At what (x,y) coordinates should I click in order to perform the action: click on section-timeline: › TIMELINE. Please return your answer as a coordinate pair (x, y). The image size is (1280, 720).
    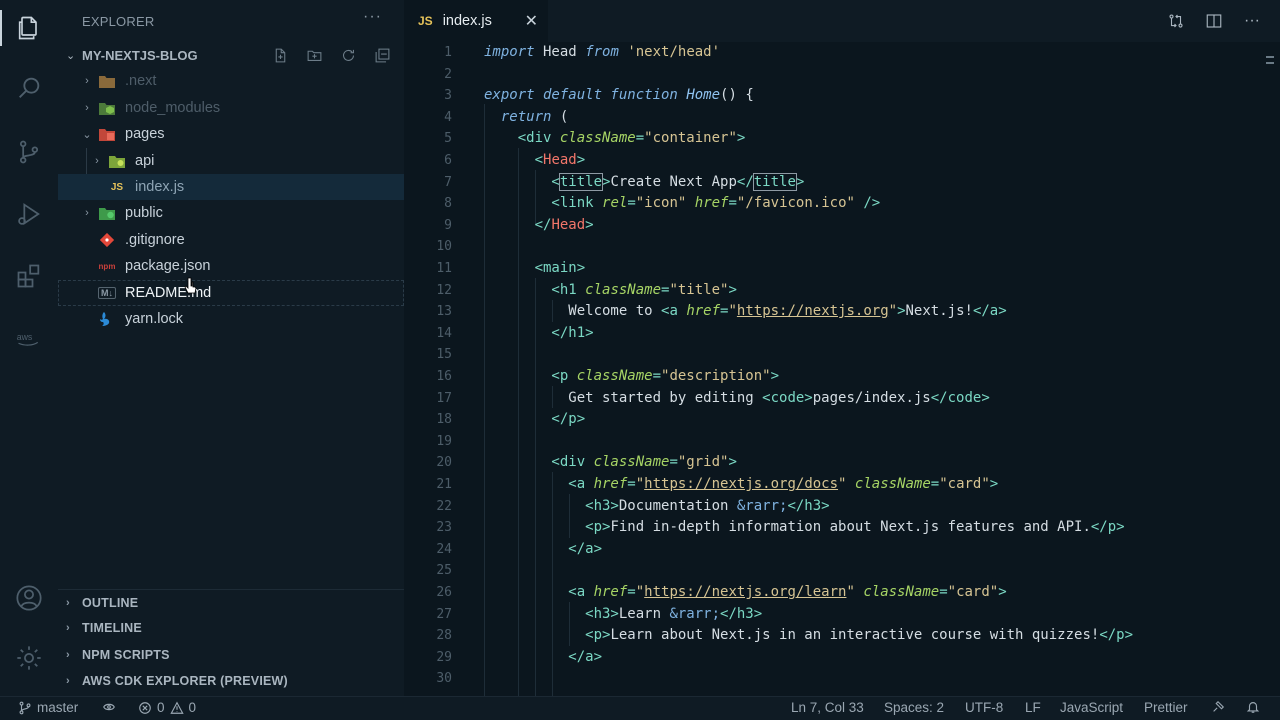
    Looking at the image, I should click on (231, 628).